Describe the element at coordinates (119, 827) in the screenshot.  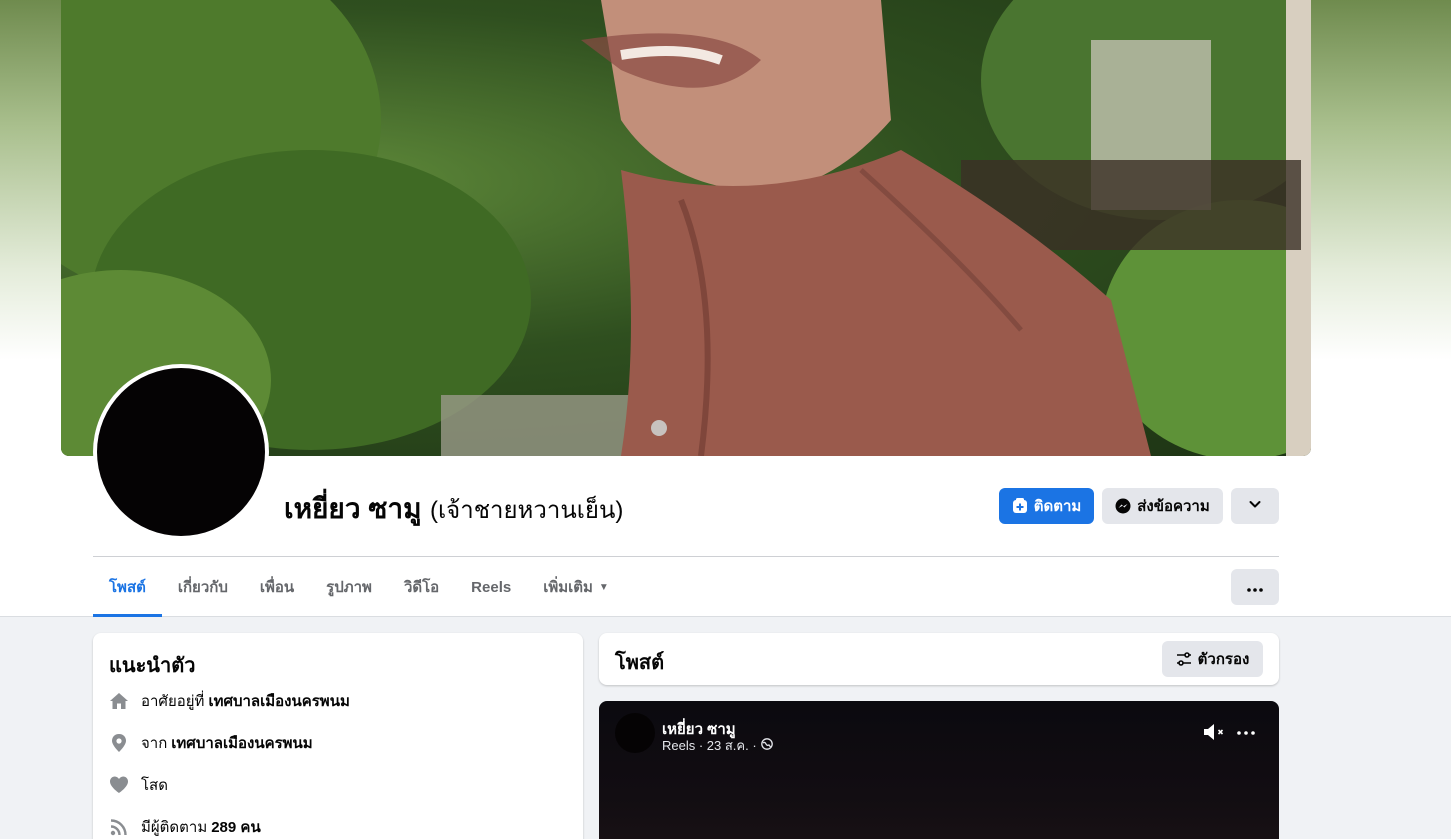
I see `rss-icon` at that location.